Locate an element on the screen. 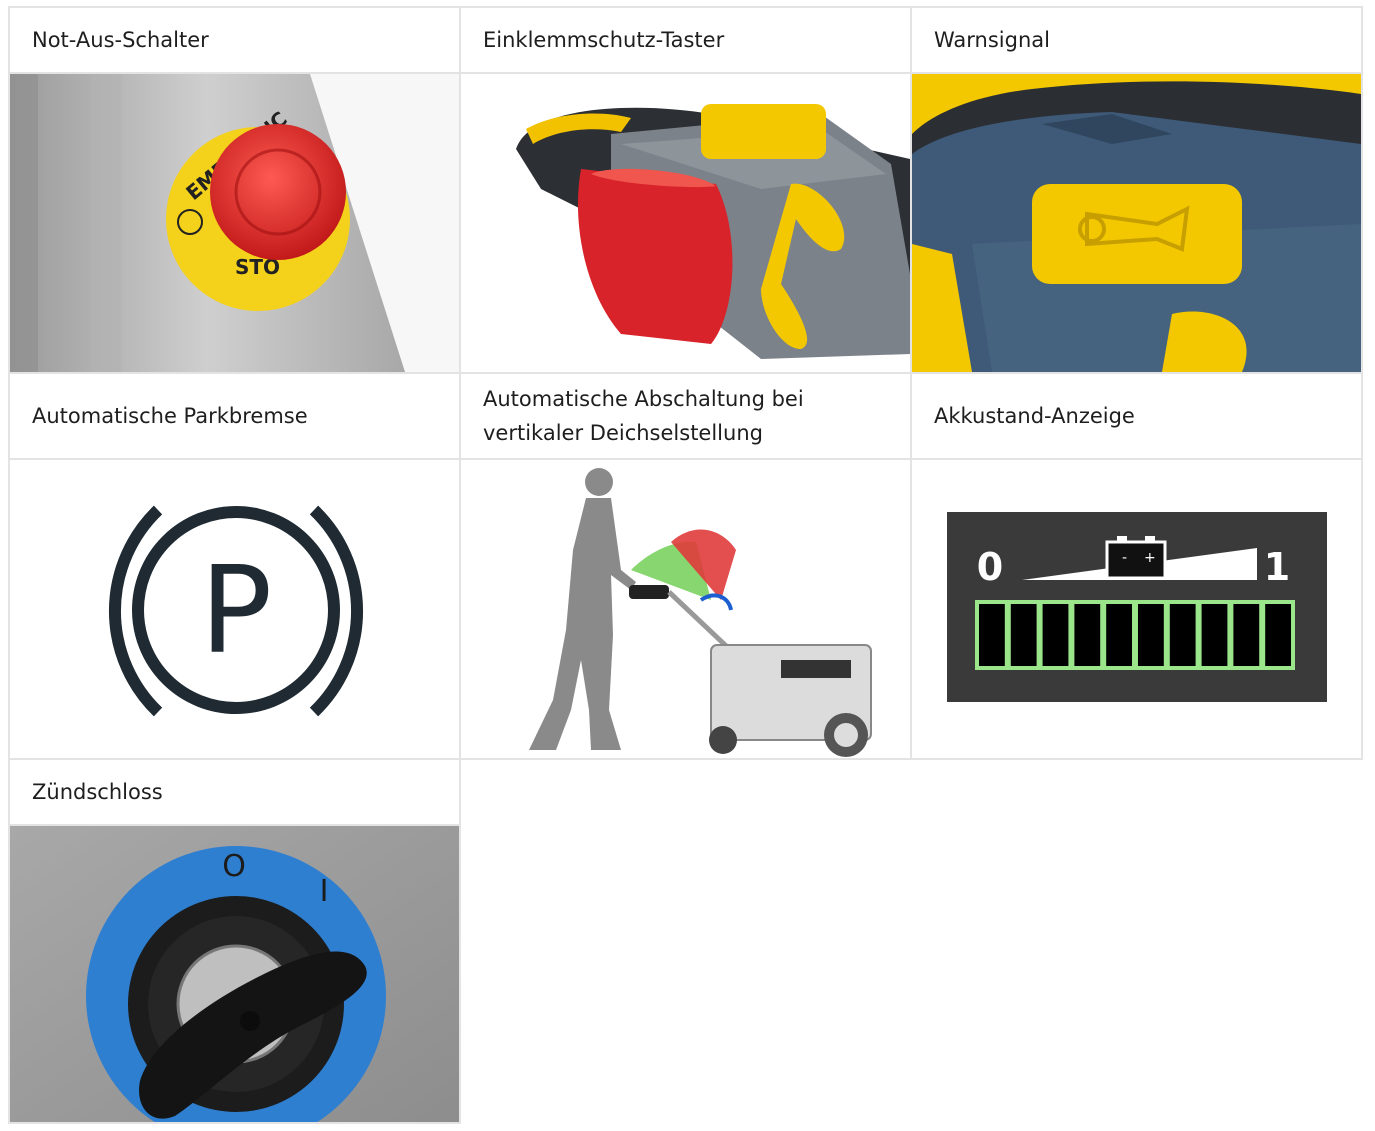 The image size is (1375, 1131). battery-minus: - is located at coordinates (1124, 558).